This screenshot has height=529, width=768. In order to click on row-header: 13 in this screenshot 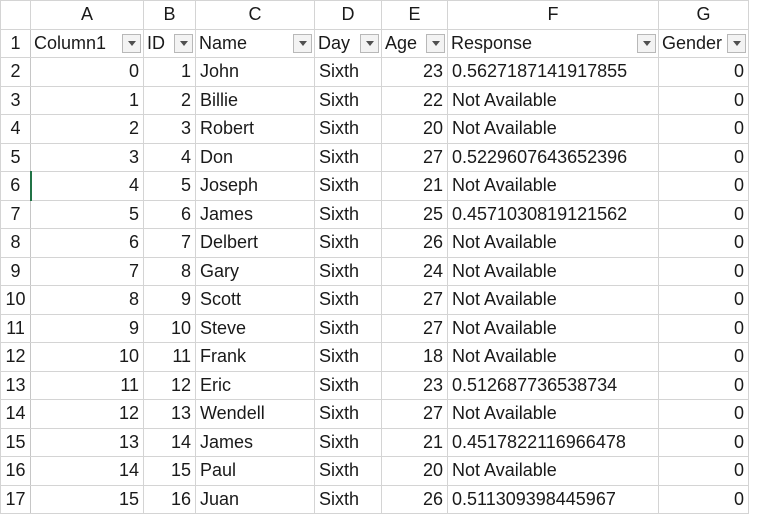, I will do `click(15, 385)`.